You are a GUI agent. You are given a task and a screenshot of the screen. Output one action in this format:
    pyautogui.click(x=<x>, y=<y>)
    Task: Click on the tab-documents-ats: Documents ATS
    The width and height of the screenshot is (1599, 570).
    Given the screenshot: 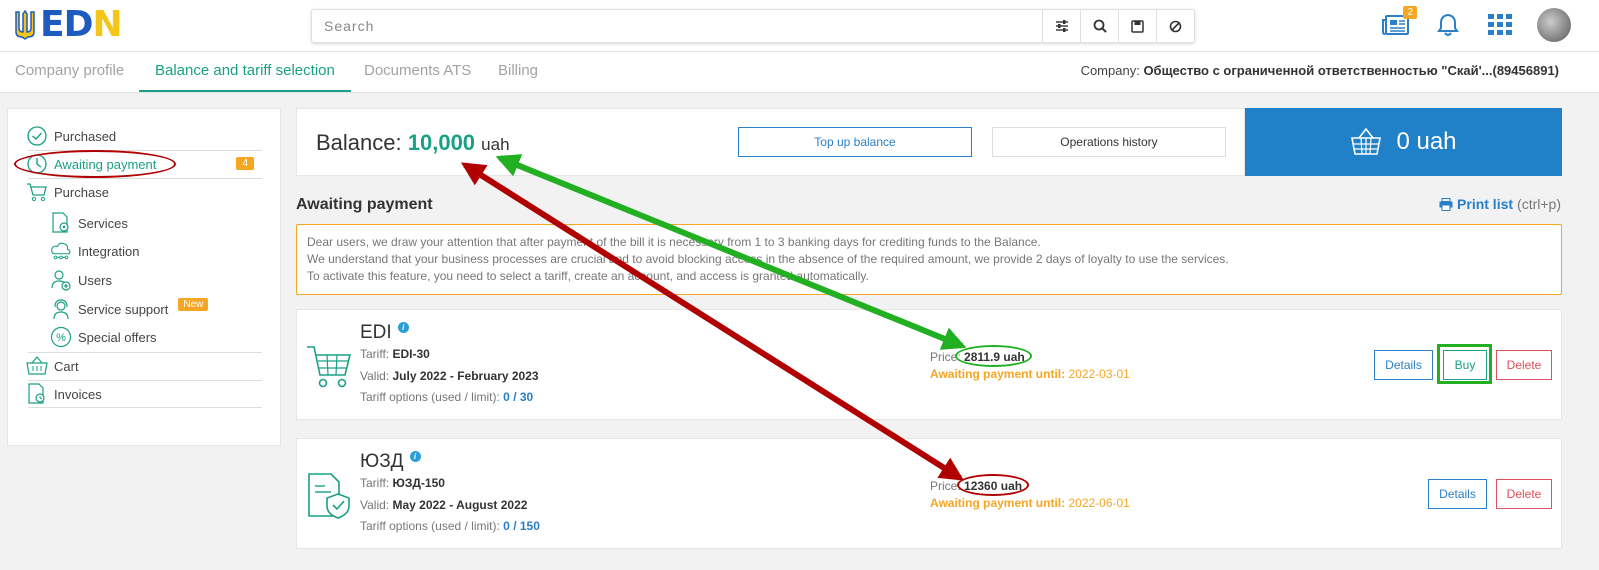 What is the action you would take?
    pyautogui.click(x=417, y=72)
    